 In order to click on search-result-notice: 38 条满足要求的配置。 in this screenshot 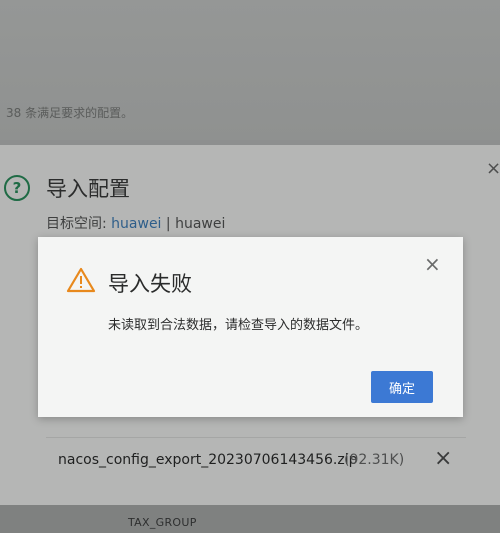, I will do `click(70, 113)`.